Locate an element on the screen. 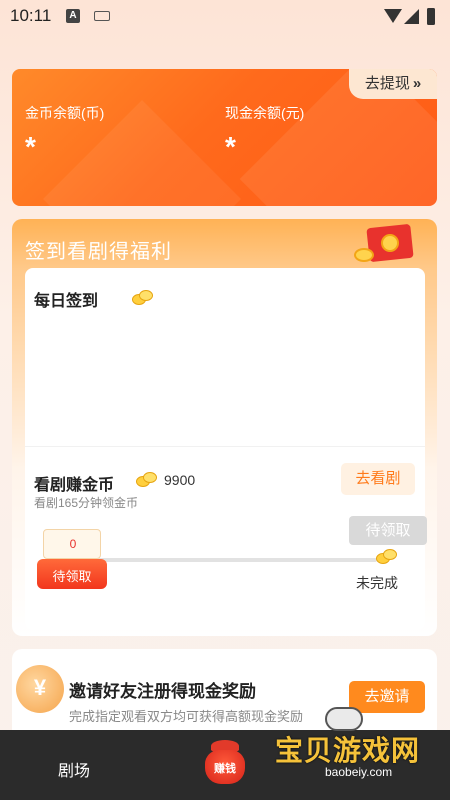 This screenshot has height=800, width=450. nav-earn: 赚钱 is located at coordinates (225, 761).